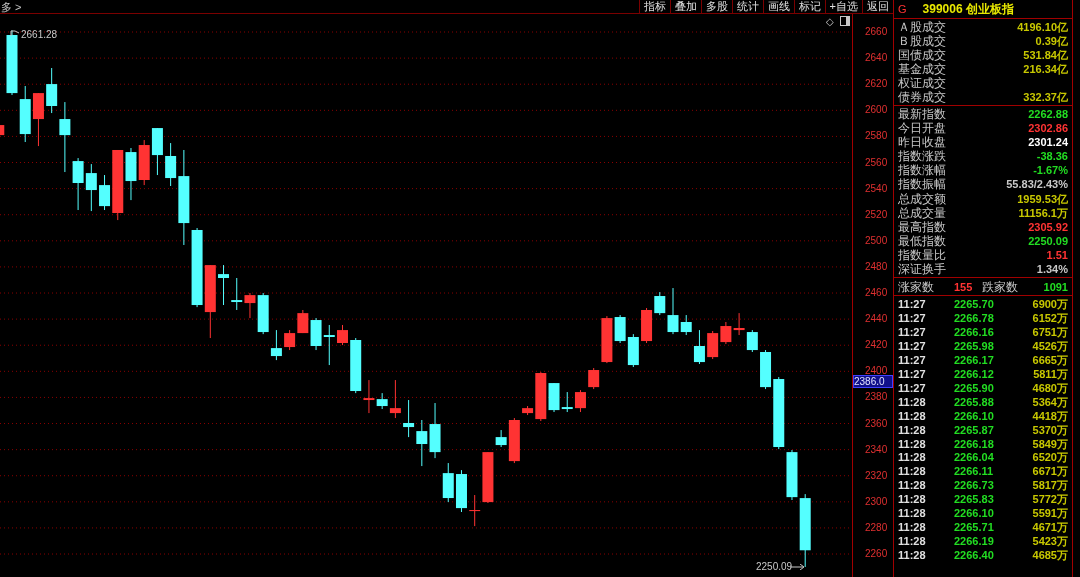  Describe the element at coordinates (922, 83) in the screenshot. I see `stat-label: 权证成交` at that location.